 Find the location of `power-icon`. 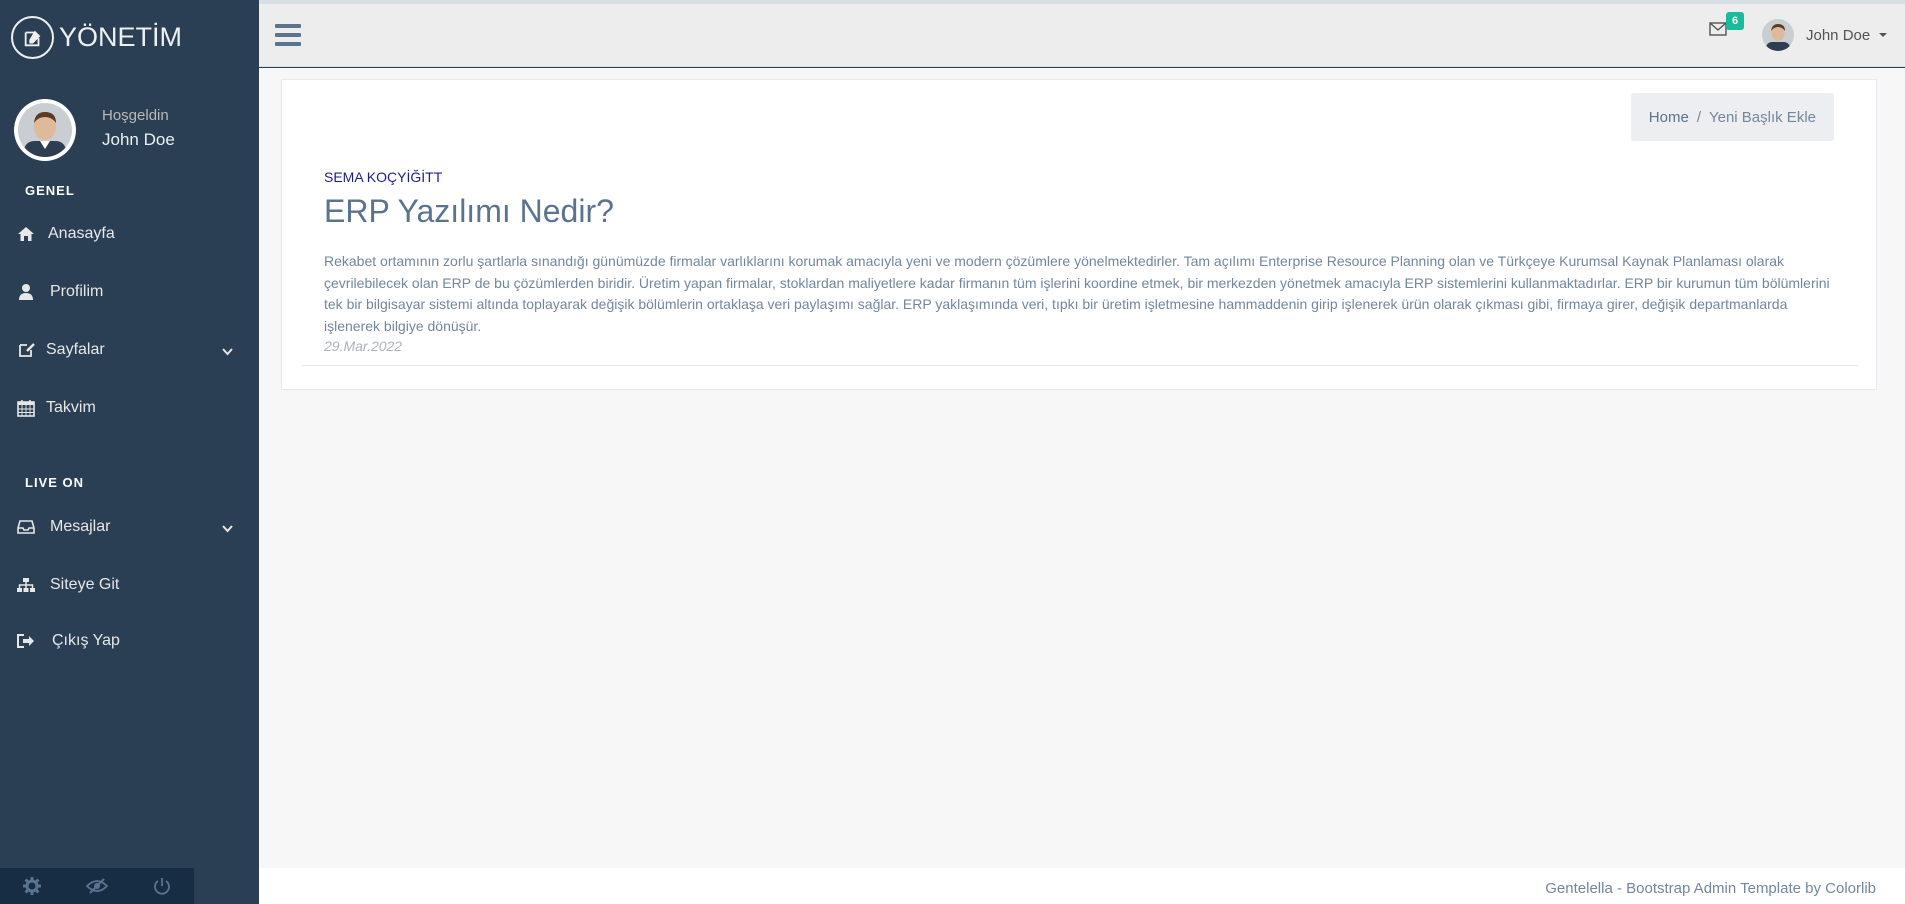

power-icon is located at coordinates (161, 886).